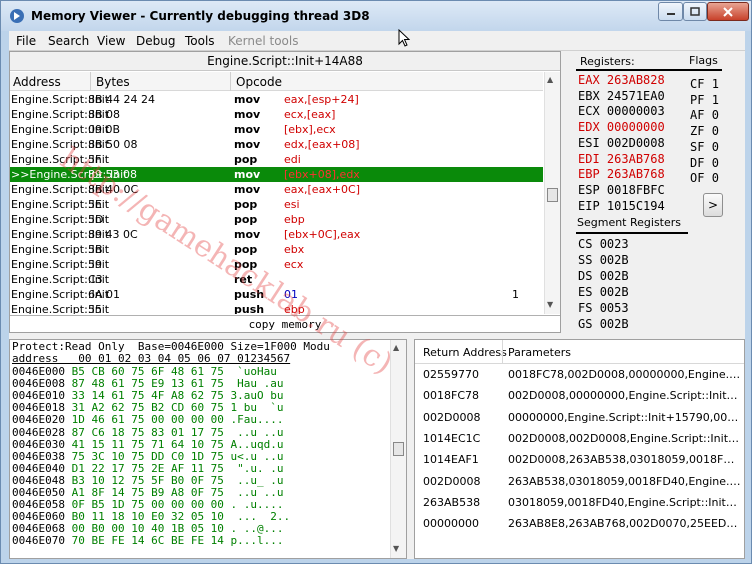  Describe the element at coordinates (38, 371) in the screenshot. I see `hex-row-address: 0046E000` at that location.